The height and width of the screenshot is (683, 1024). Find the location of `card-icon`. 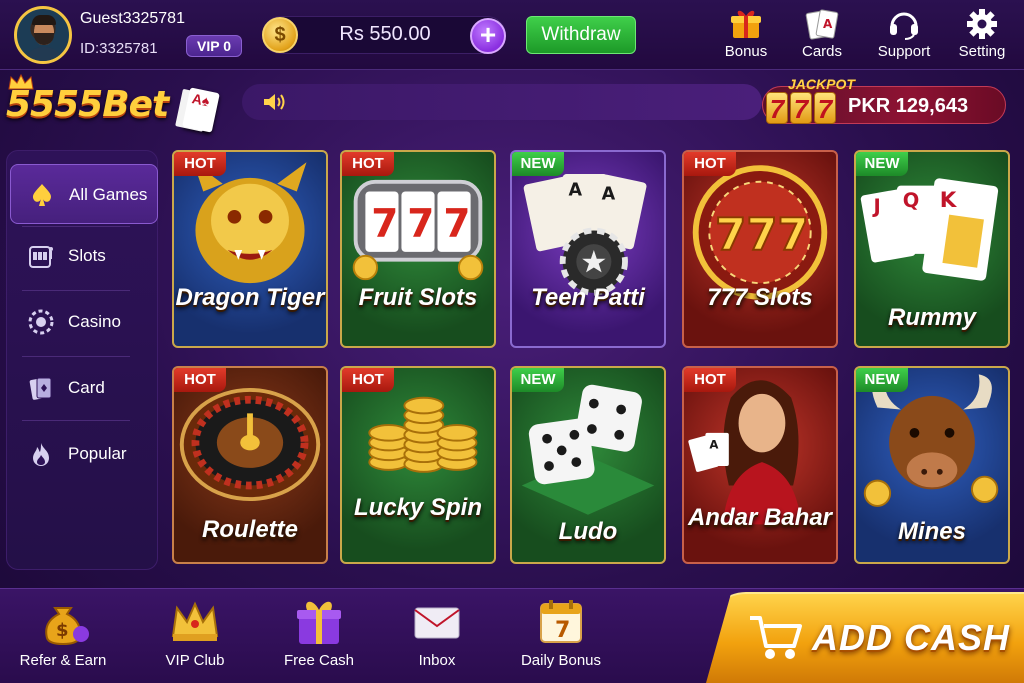

card-icon is located at coordinates (40, 388).